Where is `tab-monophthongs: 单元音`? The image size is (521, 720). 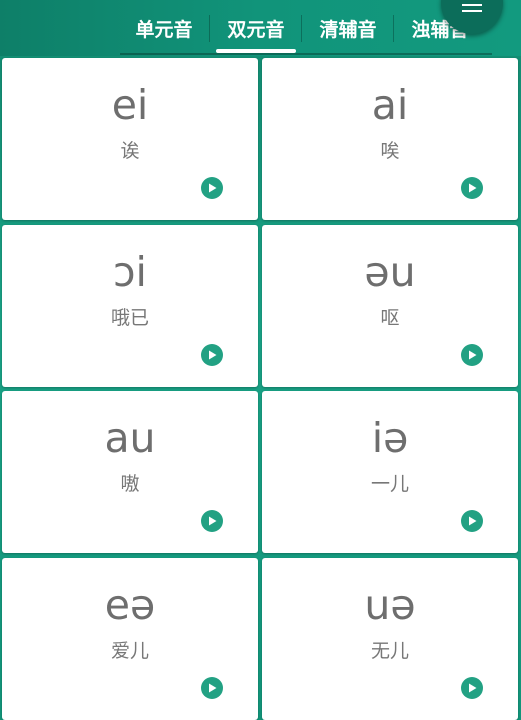 tab-monophthongs: 单元音 is located at coordinates (164, 28).